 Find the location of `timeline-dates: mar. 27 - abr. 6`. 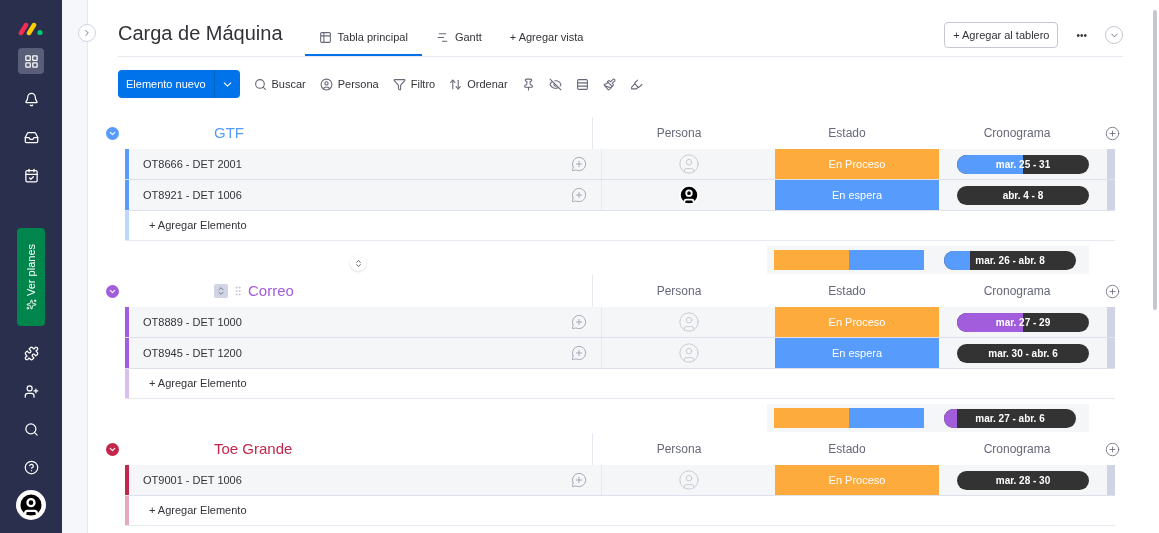

timeline-dates: mar. 27 - abr. 6 is located at coordinates (1010, 418).